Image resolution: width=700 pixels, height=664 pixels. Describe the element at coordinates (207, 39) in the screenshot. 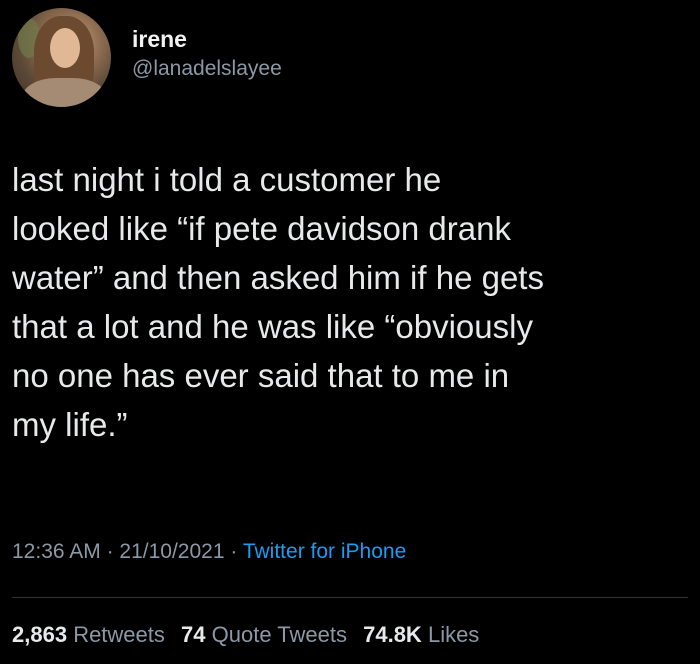

I see `author-display-name: irene` at that location.